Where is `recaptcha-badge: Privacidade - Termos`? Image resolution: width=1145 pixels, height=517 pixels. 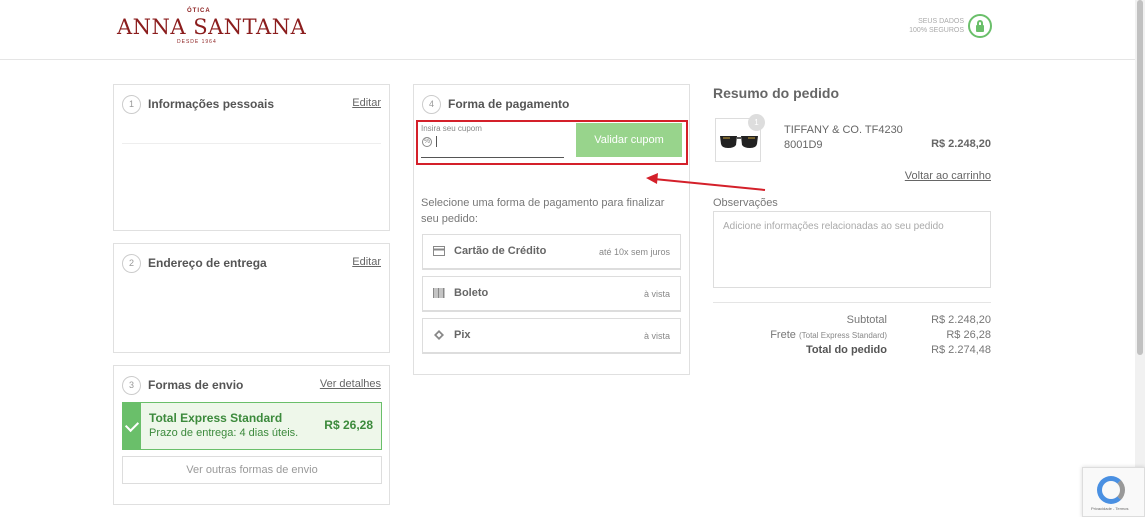
recaptcha-badge: Privacidade - Termos is located at coordinates (1113, 492).